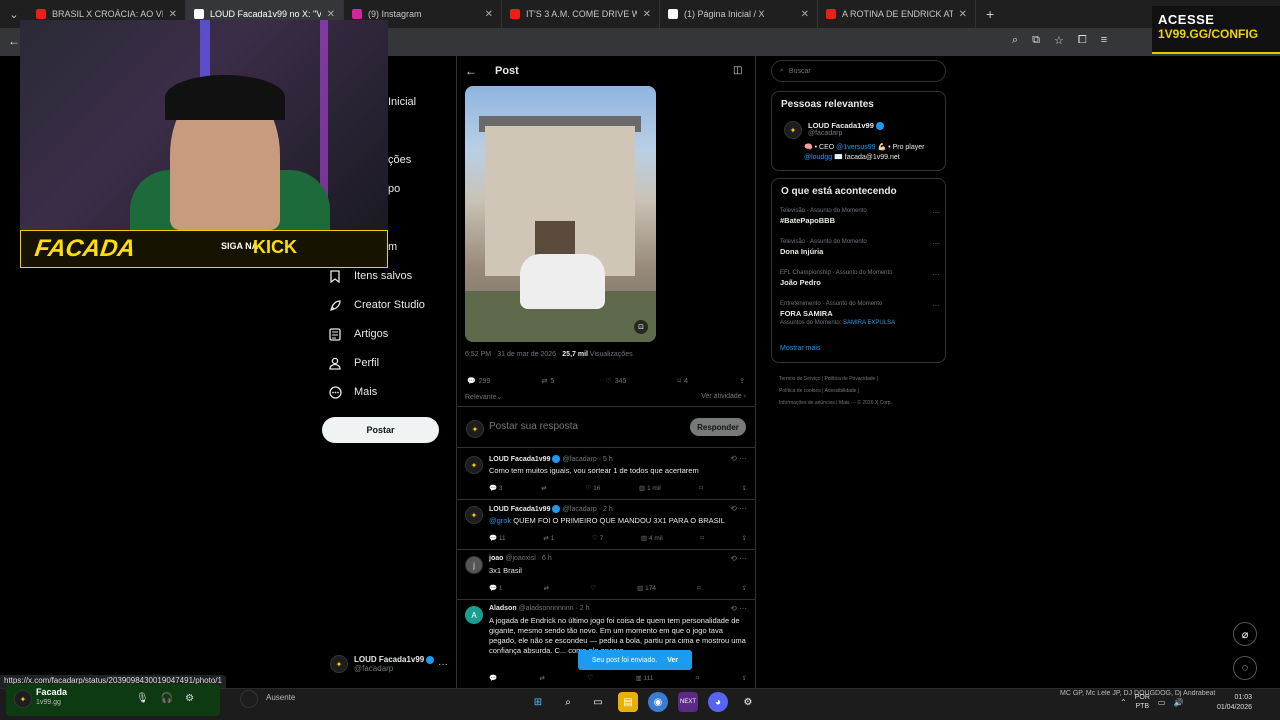 This screenshot has width=1280, height=720. Describe the element at coordinates (1245, 634) in the screenshot. I see `grok-icon: ⌀` at that location.